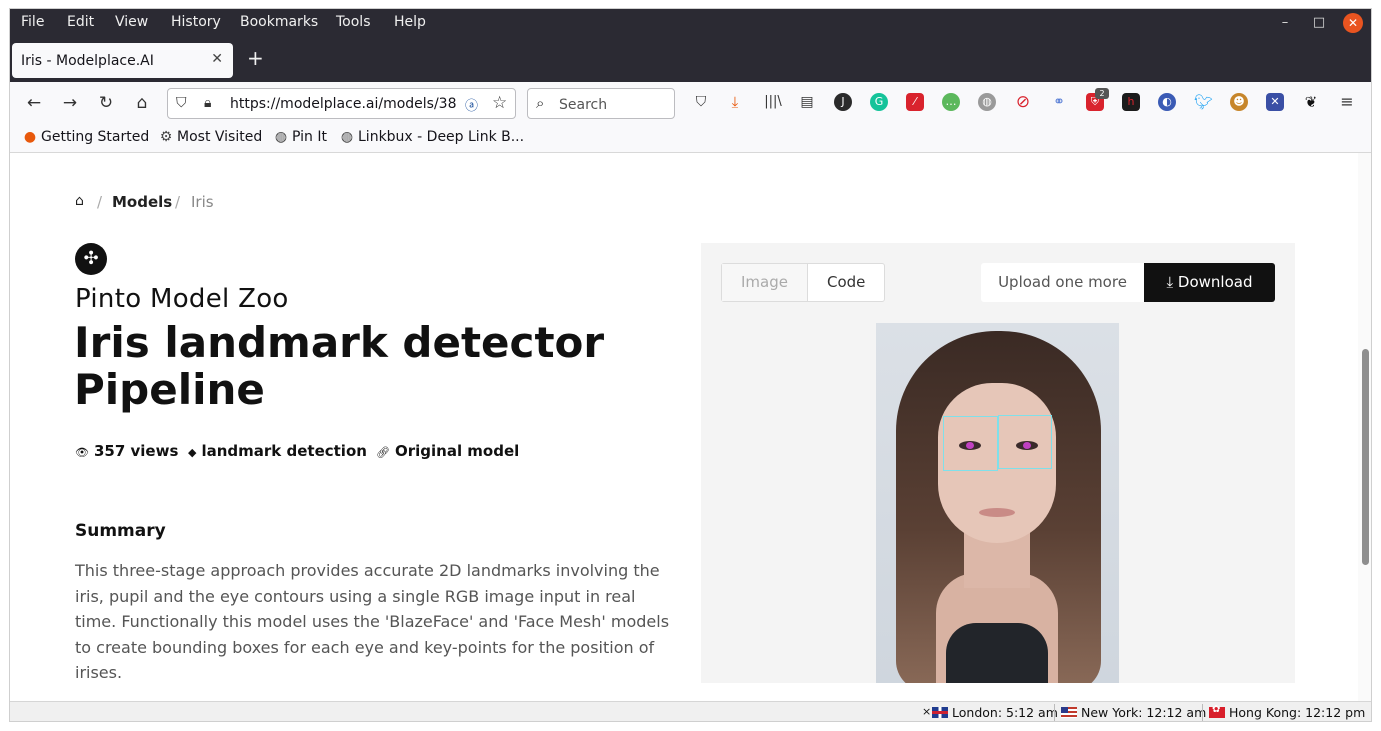  Describe the element at coordinates (1062, 282) in the screenshot. I see `upload-one-more-button: Upload one more` at that location.